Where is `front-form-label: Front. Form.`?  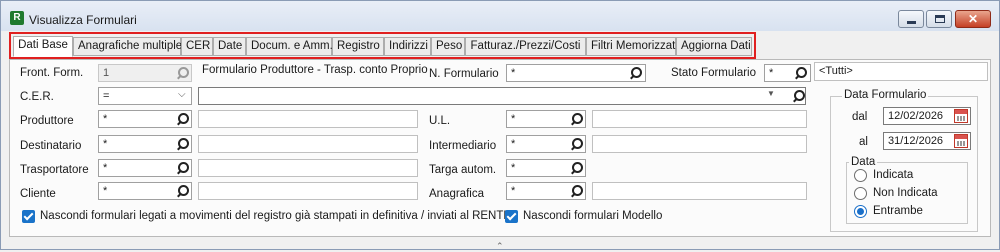 front-form-label: Front. Form. is located at coordinates (52, 73).